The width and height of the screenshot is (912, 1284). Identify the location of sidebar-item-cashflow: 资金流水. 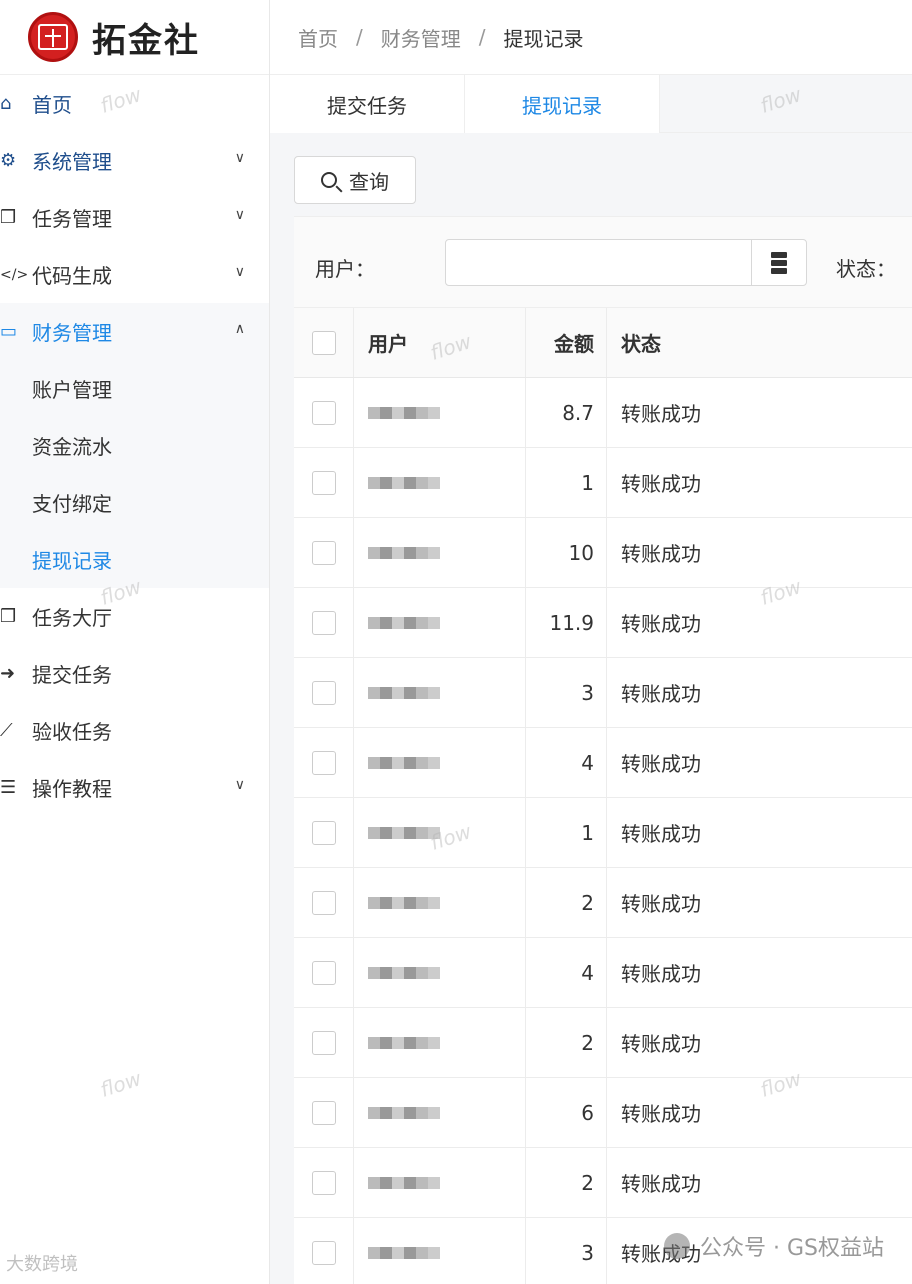
(134, 445).